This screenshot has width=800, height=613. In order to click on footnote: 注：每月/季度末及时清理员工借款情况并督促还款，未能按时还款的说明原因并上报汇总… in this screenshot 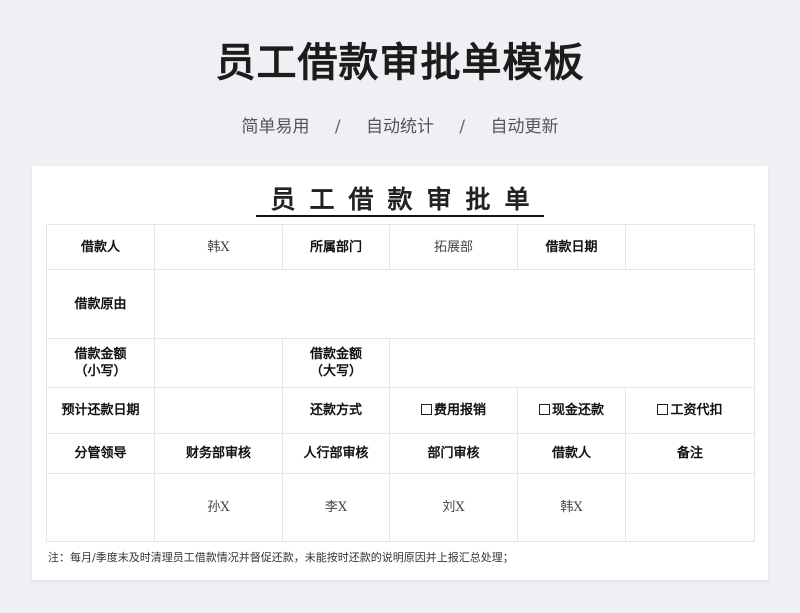, I will do `click(281, 557)`.